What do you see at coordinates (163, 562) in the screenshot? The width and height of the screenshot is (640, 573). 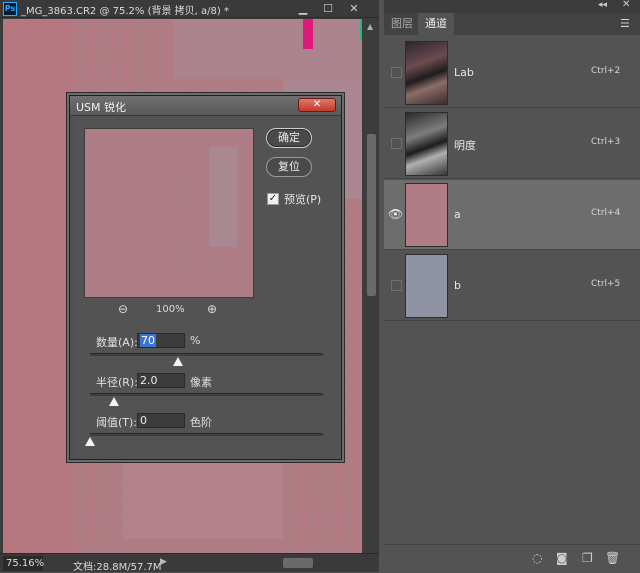 I see `chevron-right-icon: ▶` at bounding box center [163, 562].